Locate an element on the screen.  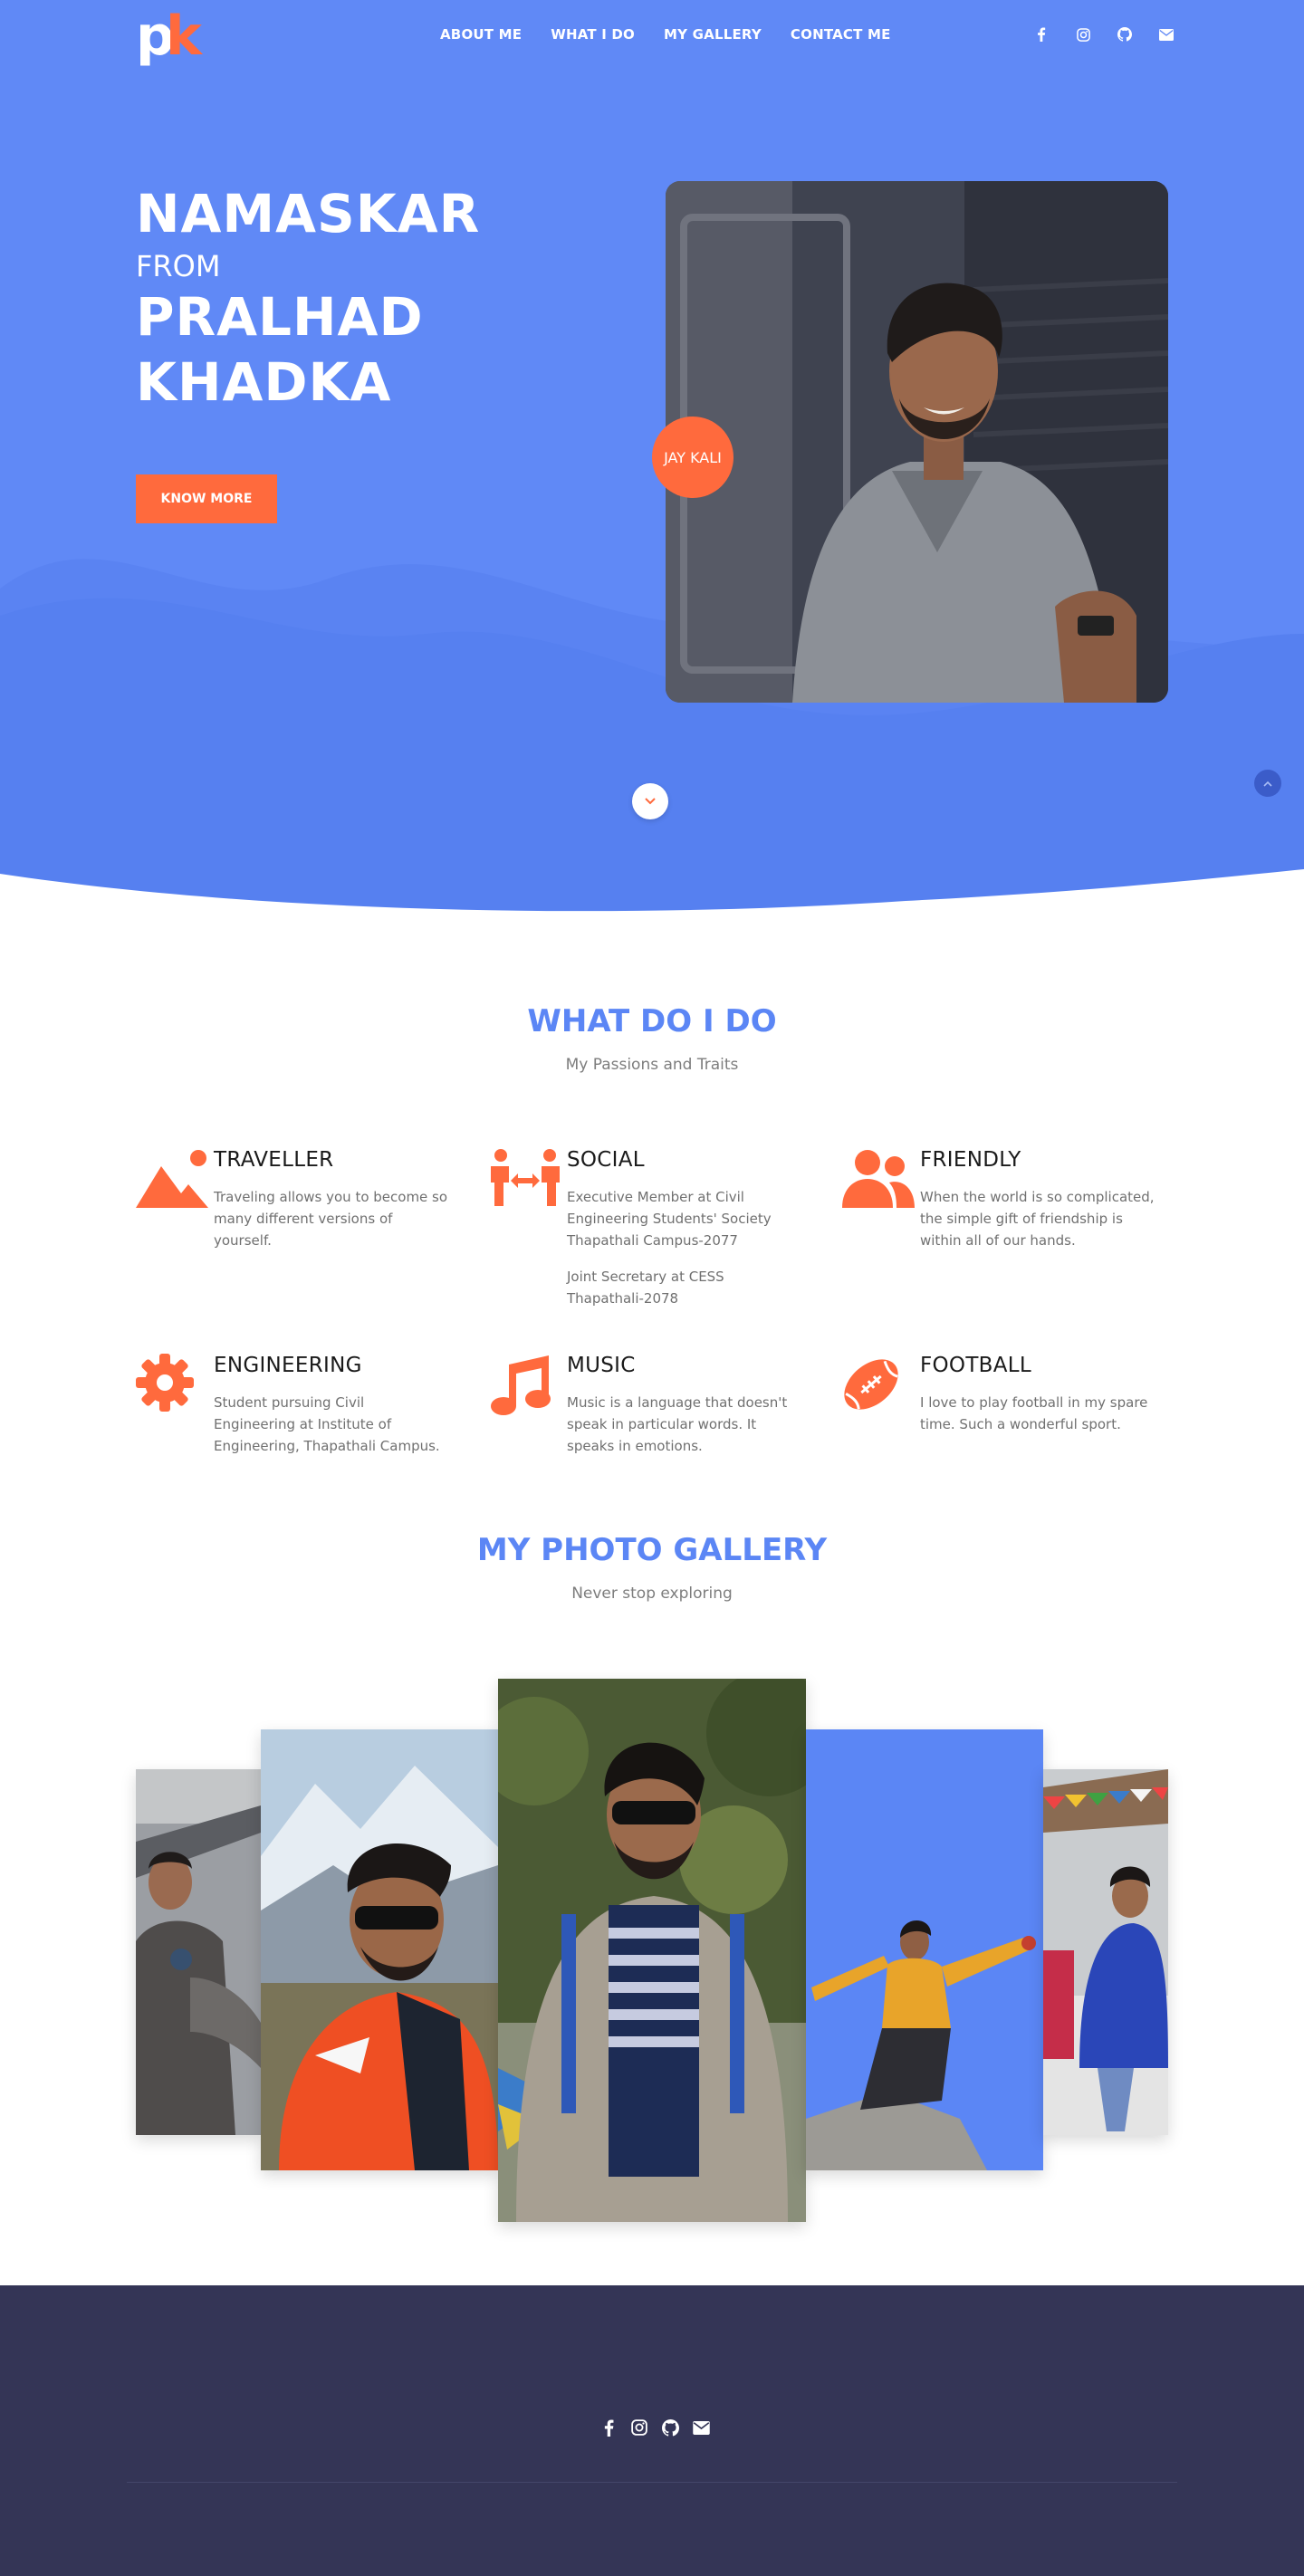
nav-links: ABOUT ME WHAT I DO MY GALLERY CONTACT ME is located at coordinates (666, 34).